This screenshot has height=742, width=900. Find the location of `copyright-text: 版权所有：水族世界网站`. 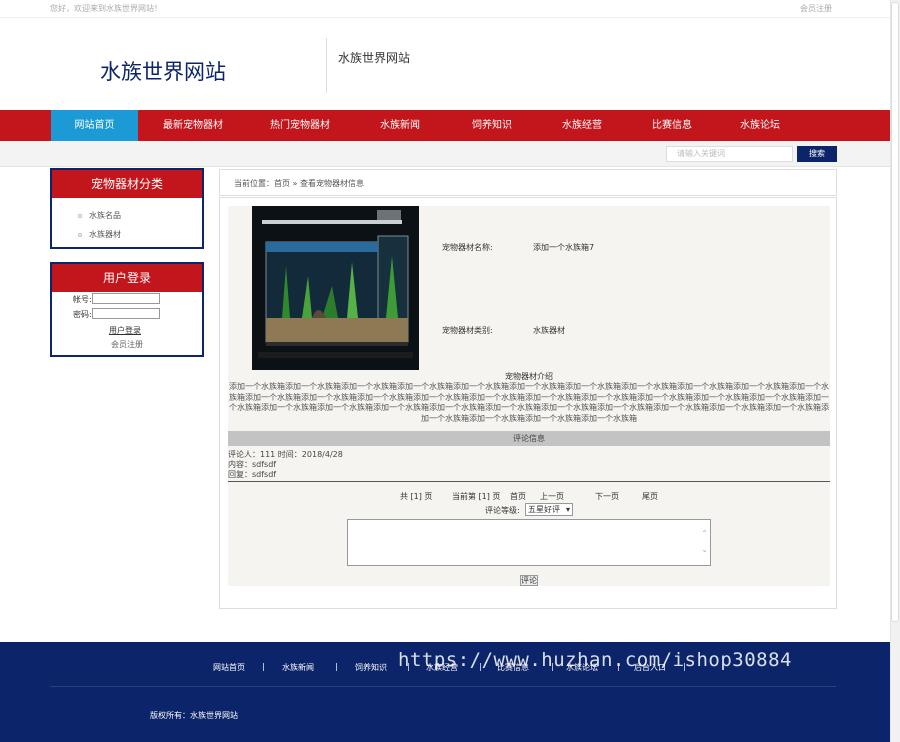

copyright-text: 版权所有：水族世界网站 is located at coordinates (194, 715).